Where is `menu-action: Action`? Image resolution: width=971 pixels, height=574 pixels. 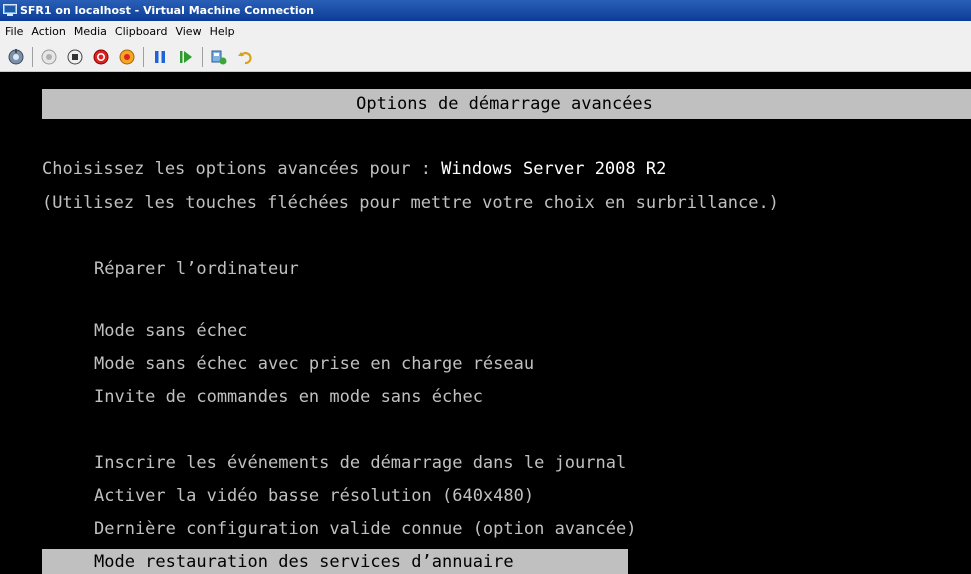 menu-action: Action is located at coordinates (49, 31).